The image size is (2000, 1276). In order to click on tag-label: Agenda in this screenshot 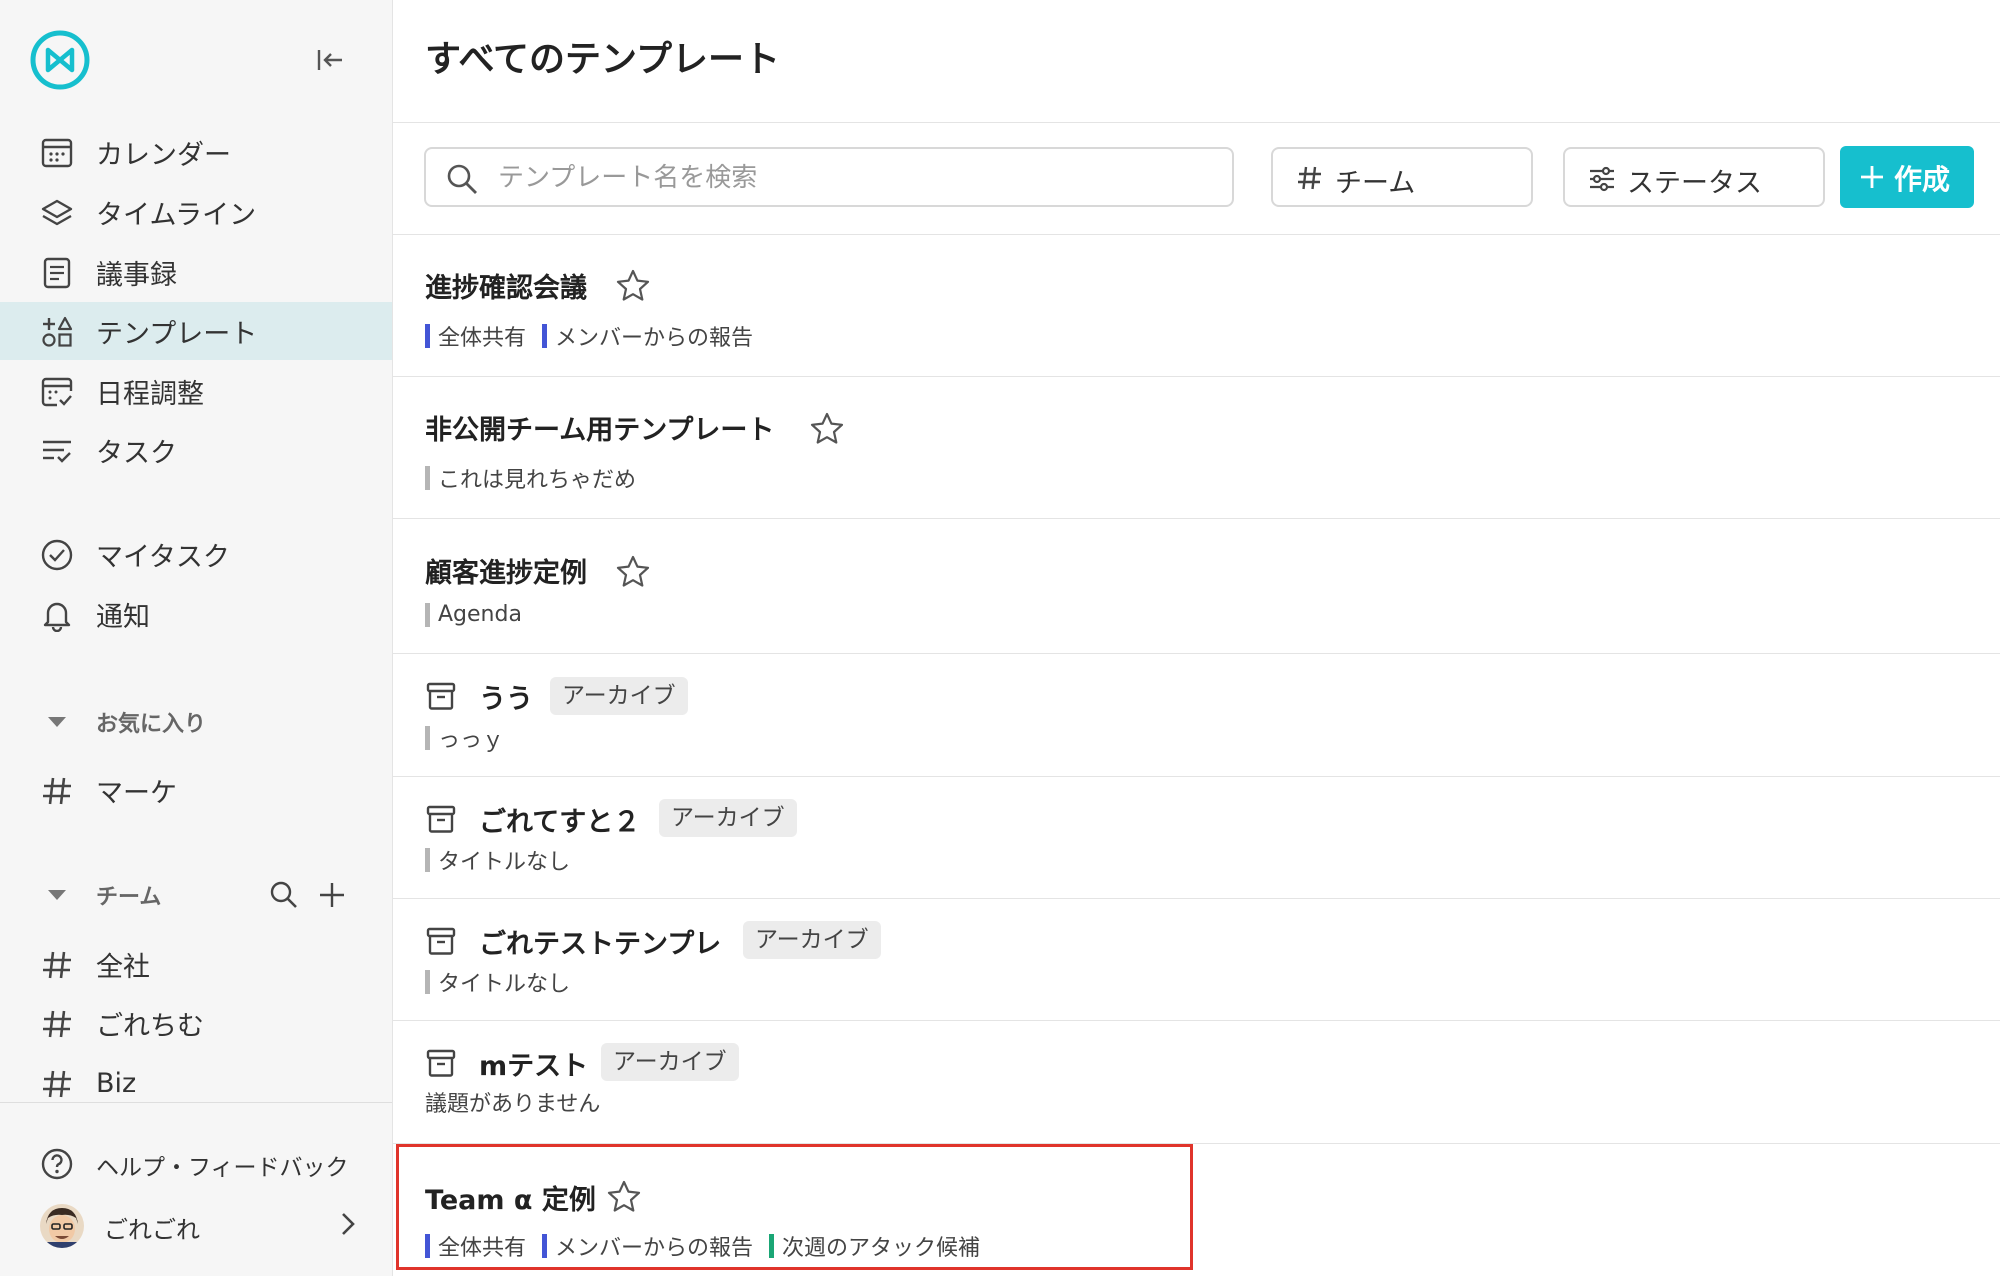, I will do `click(480, 614)`.